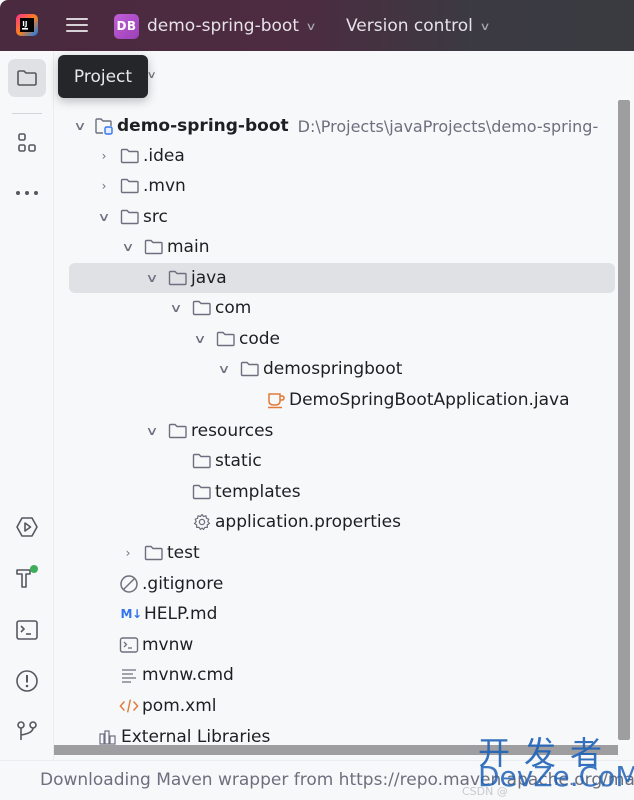 This screenshot has width=634, height=800. I want to click on version-control-switcher: Version control ∨, so click(418, 26).